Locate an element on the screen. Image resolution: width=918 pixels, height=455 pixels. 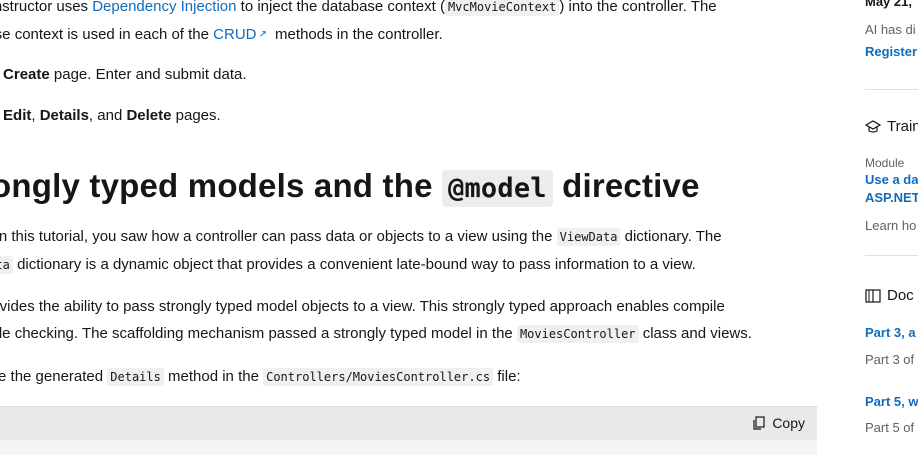
module-link: Use a da is located at coordinates (891, 179).